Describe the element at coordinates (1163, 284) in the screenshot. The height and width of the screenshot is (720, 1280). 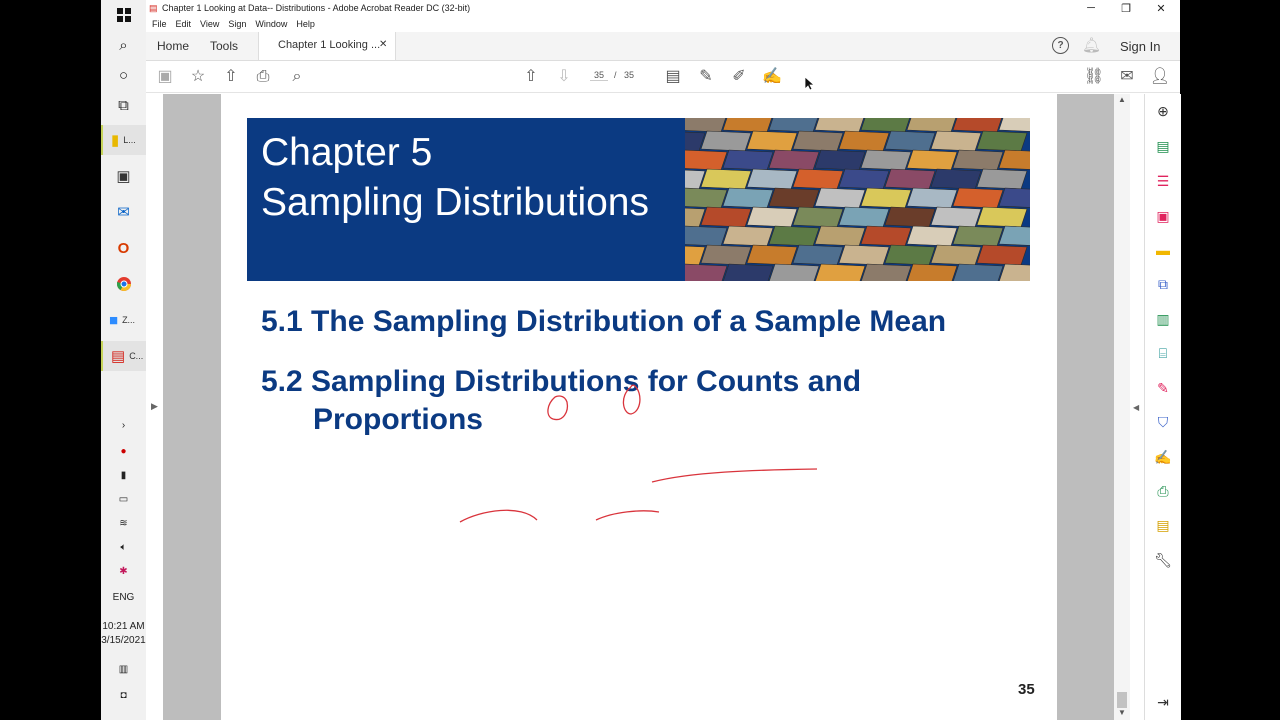
I see `combine-files-icon: ⧉` at that location.